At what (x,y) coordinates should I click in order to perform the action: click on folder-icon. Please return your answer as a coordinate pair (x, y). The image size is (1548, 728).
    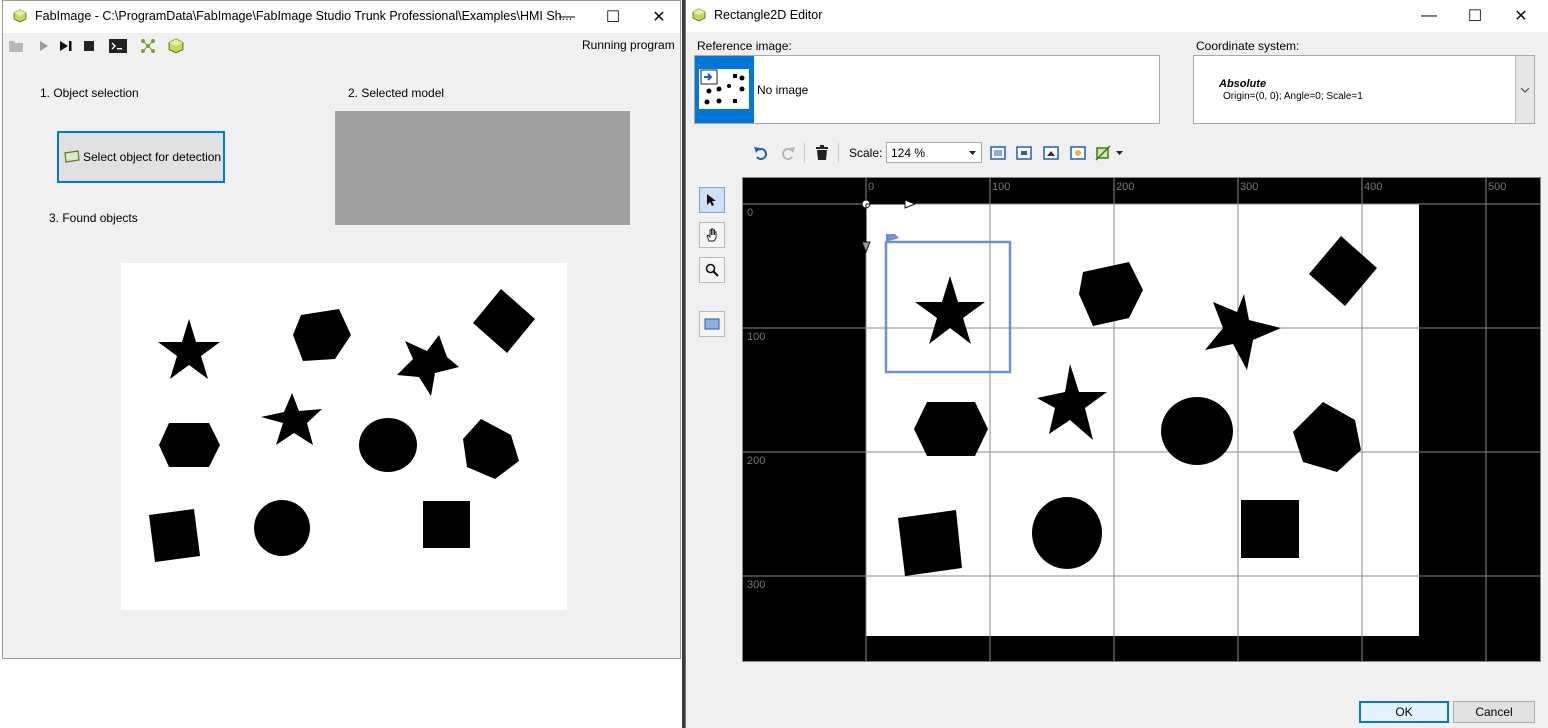
    Looking at the image, I should click on (16, 46).